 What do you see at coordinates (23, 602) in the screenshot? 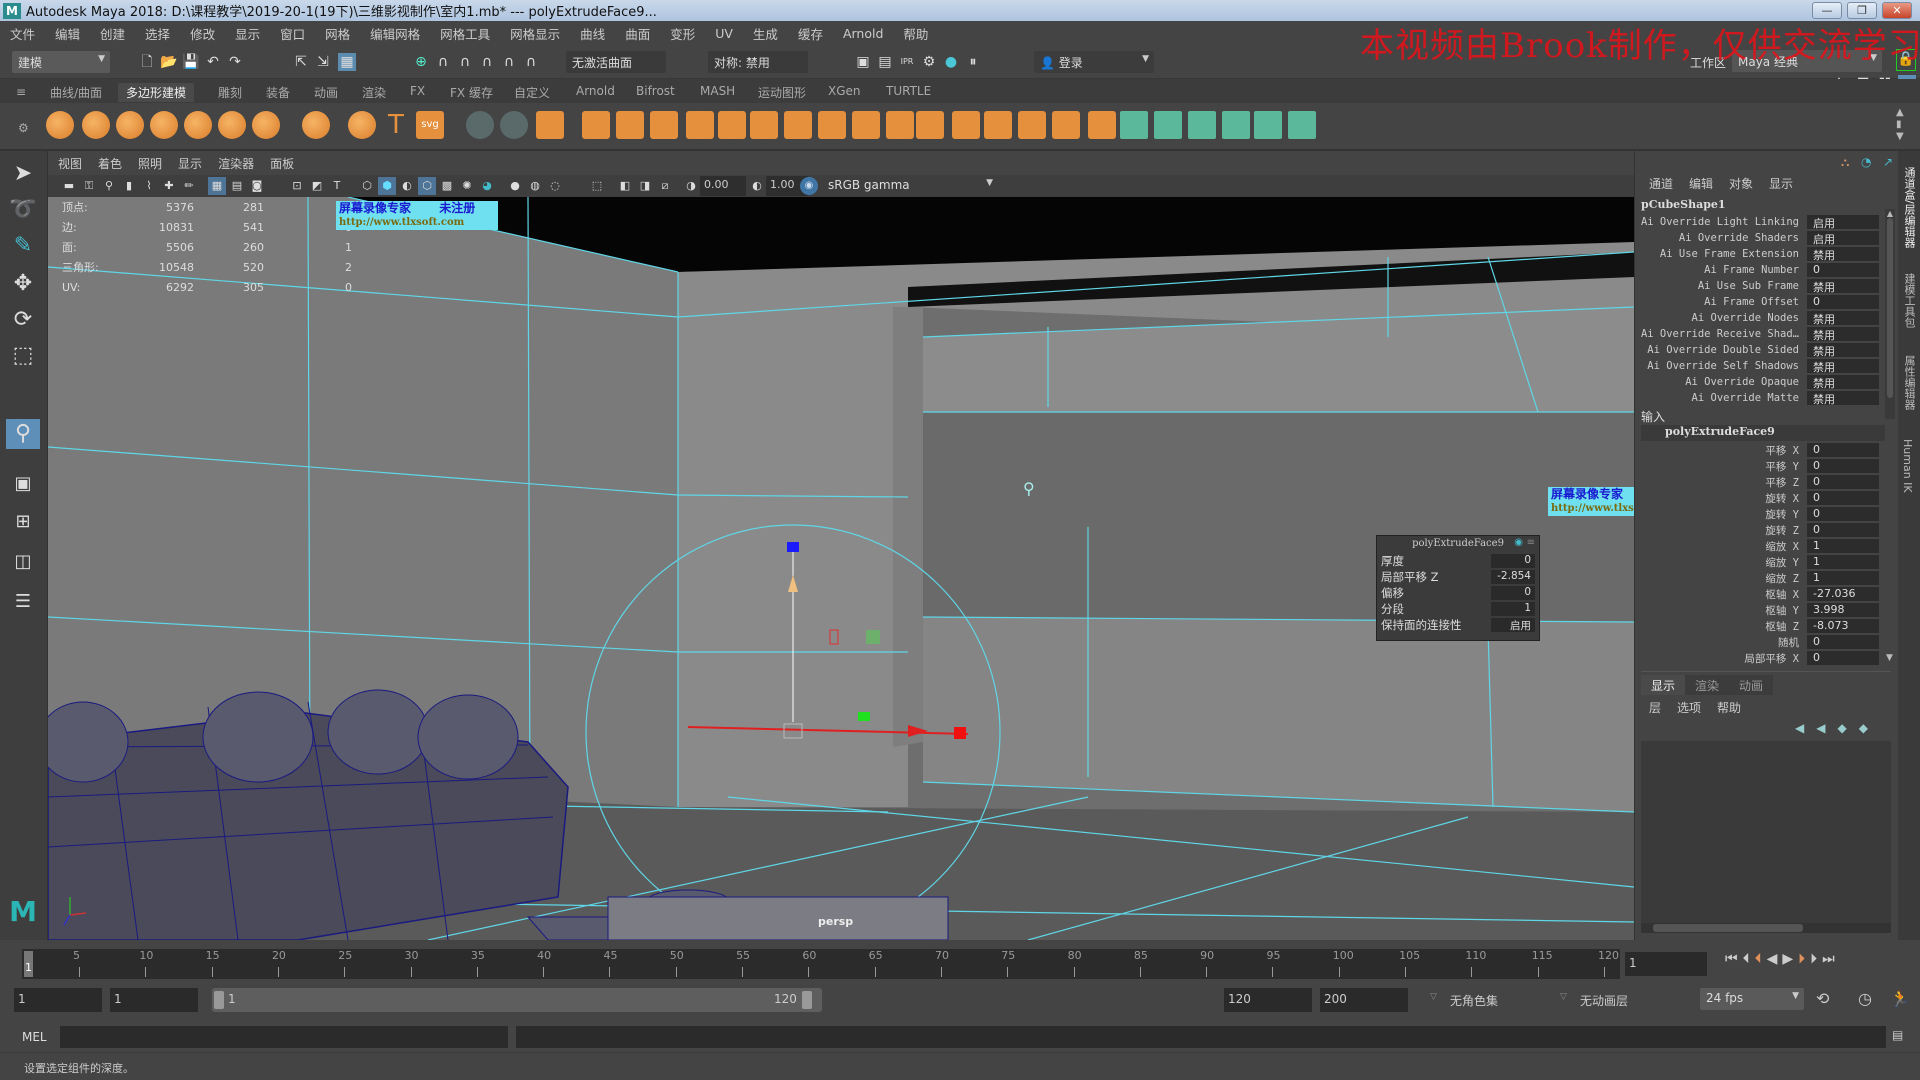
I see `outliner-layout-icon: ☰` at bounding box center [23, 602].